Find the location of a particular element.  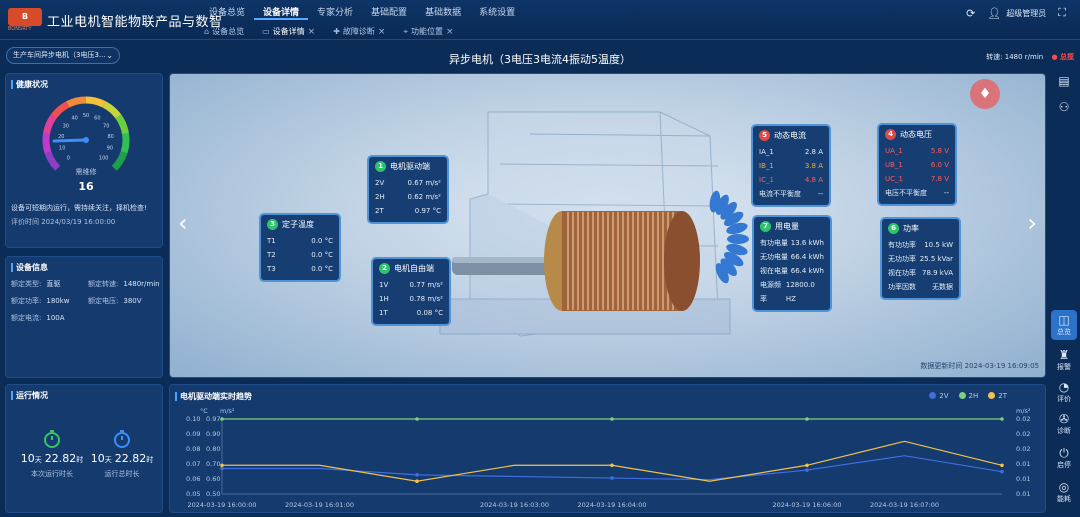

card-drive-end: 1 电机驱动端 2V 0.67 m/s² 2H 0.62 m/s² 2T 0.97 °C is located at coordinates (408, 189).